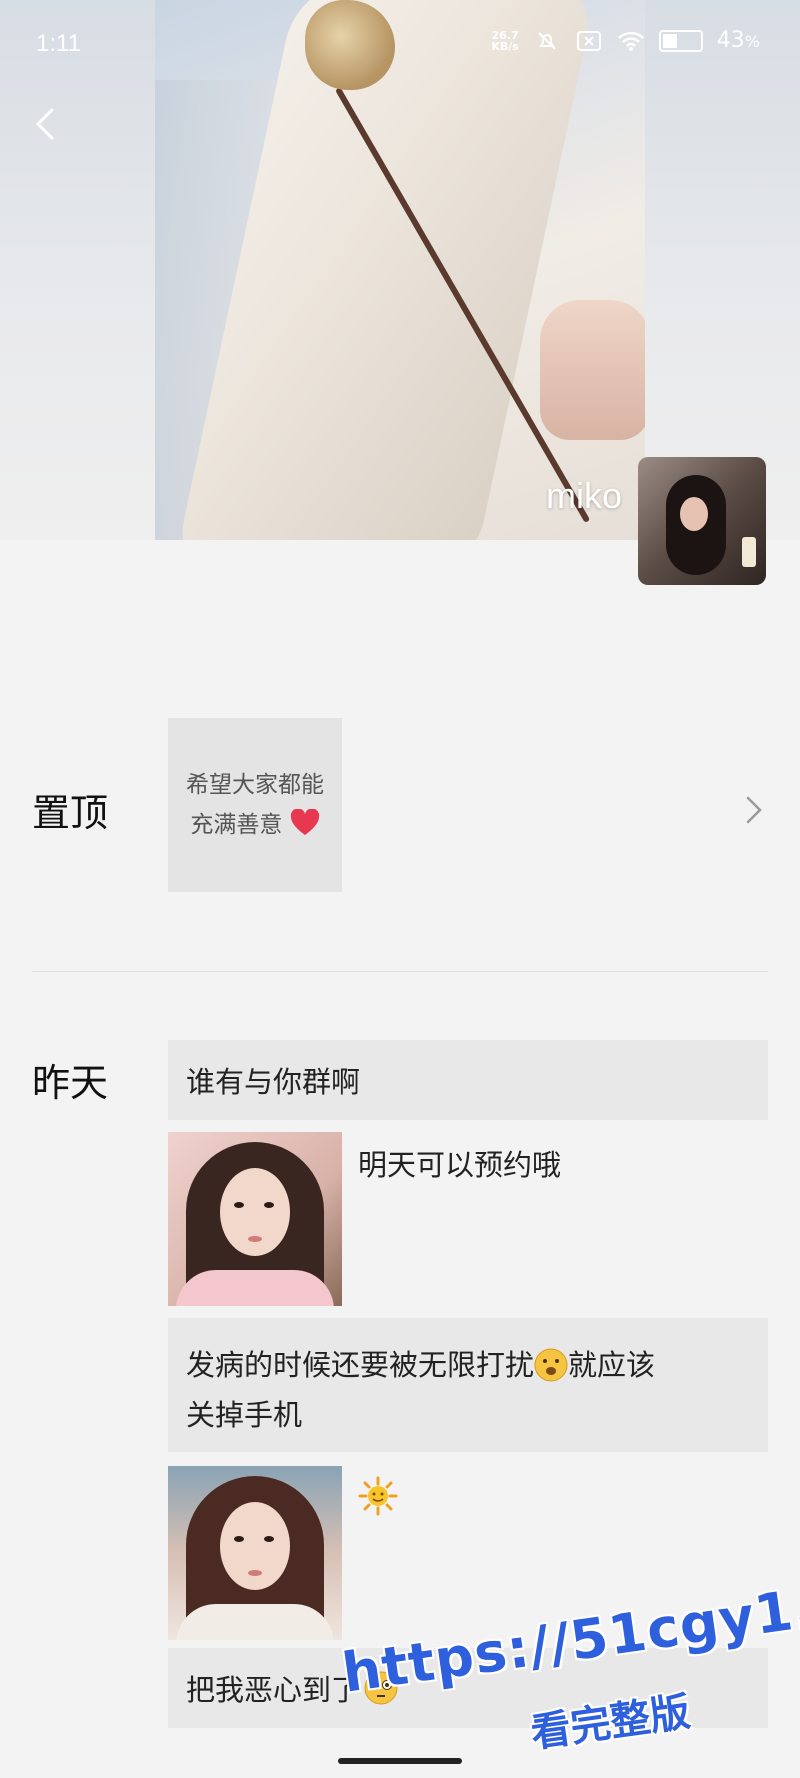  I want to click on pinned-post: 希望大家都能 充满善意, so click(255, 805).